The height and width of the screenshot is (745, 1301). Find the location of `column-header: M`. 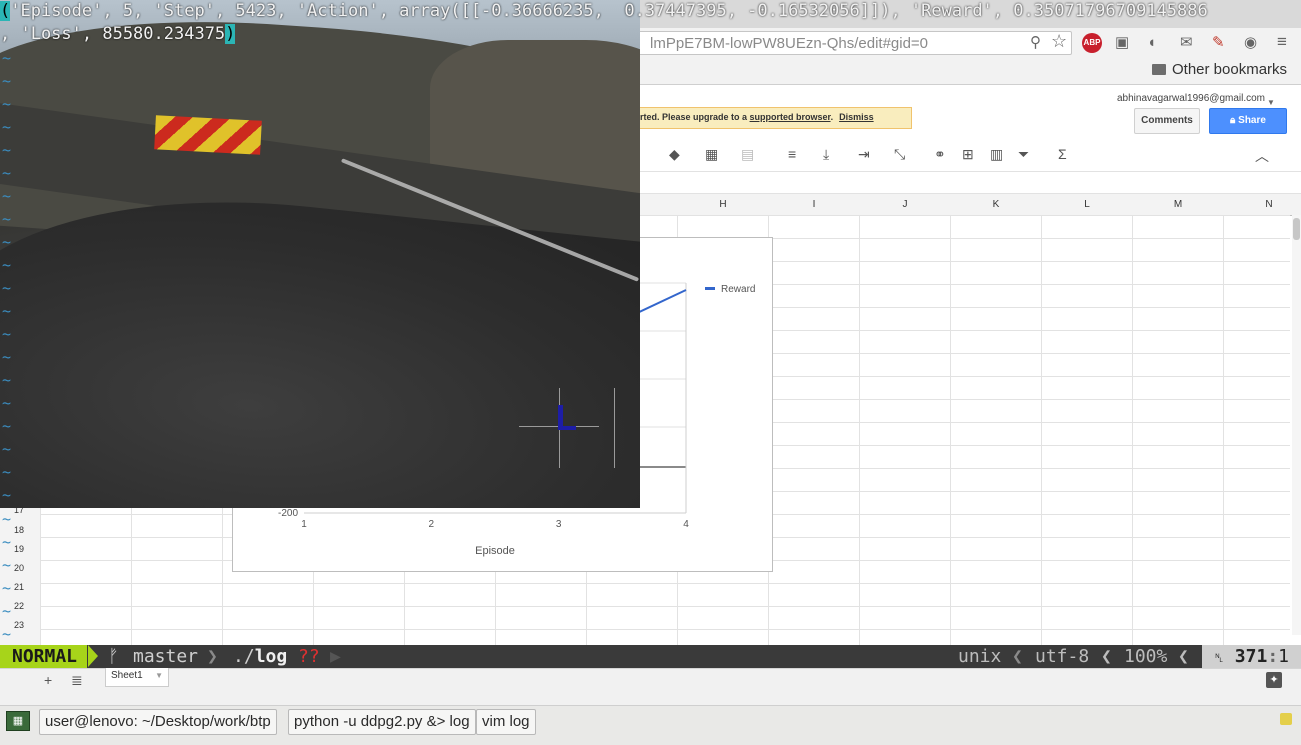

column-header: M is located at coordinates (1178, 204).